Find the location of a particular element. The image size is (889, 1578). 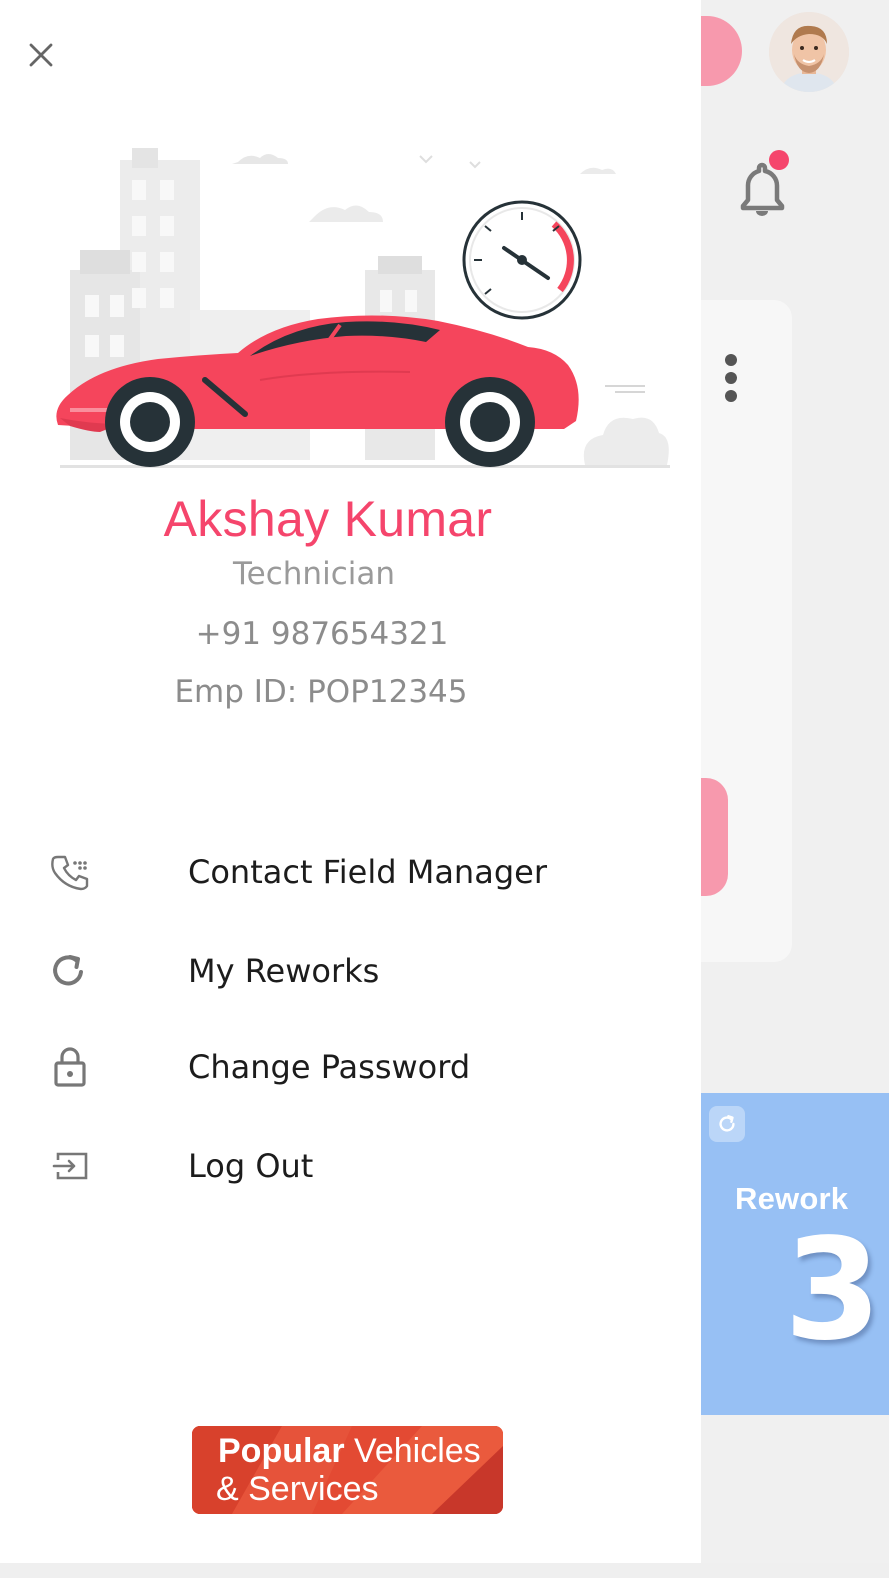

brand-logo-line1: Popular Vehicles is located at coordinates (349, 1451).